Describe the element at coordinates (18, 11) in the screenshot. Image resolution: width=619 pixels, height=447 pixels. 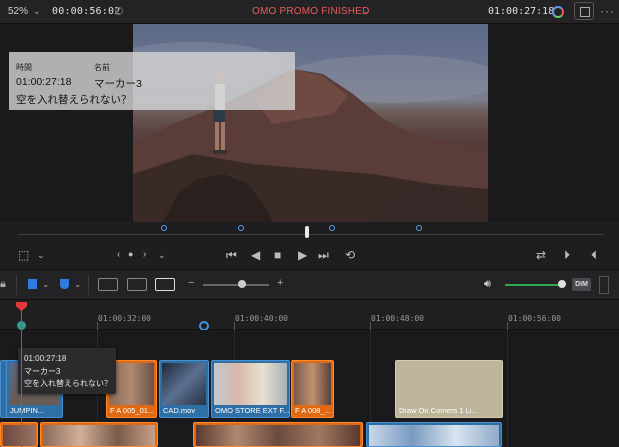
I see `zoom-level: 52%` at that location.